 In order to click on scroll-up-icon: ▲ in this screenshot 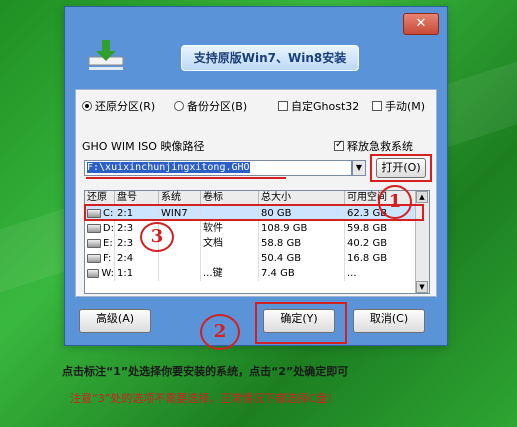, I will do `click(422, 197)`.